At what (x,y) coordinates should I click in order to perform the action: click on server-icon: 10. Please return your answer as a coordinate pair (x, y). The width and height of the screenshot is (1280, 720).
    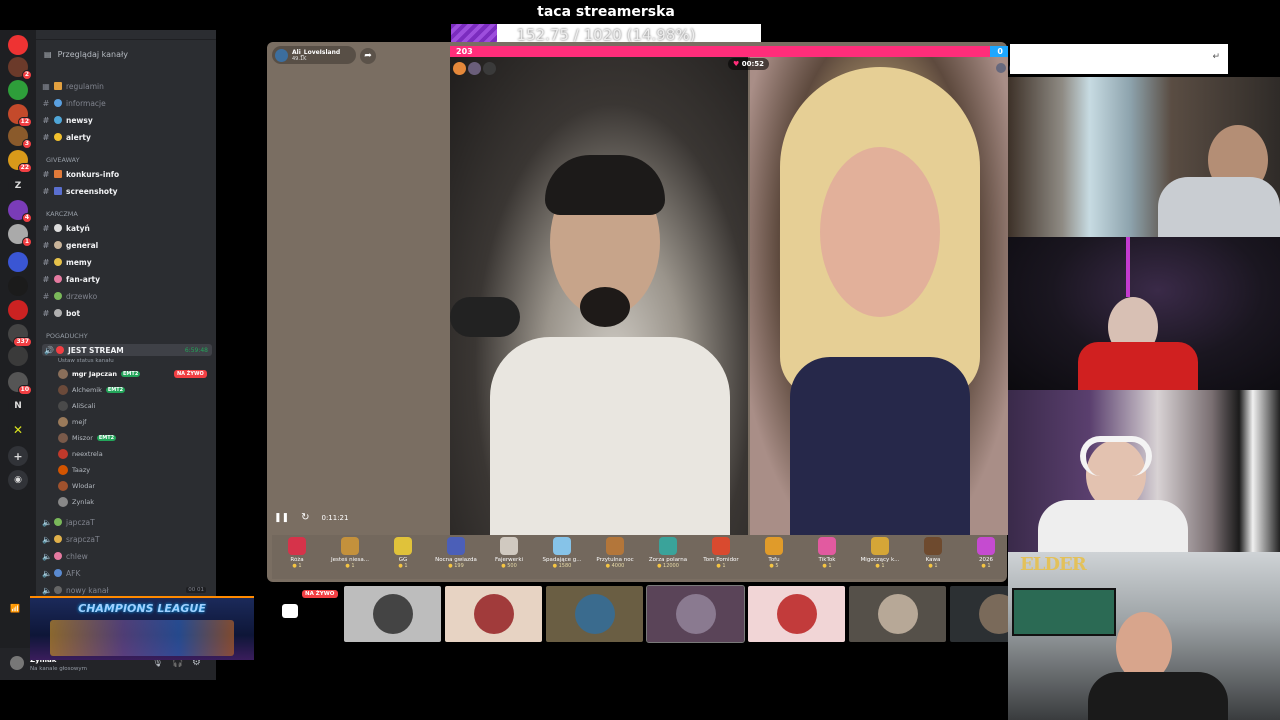
    Looking at the image, I should click on (20, 383).